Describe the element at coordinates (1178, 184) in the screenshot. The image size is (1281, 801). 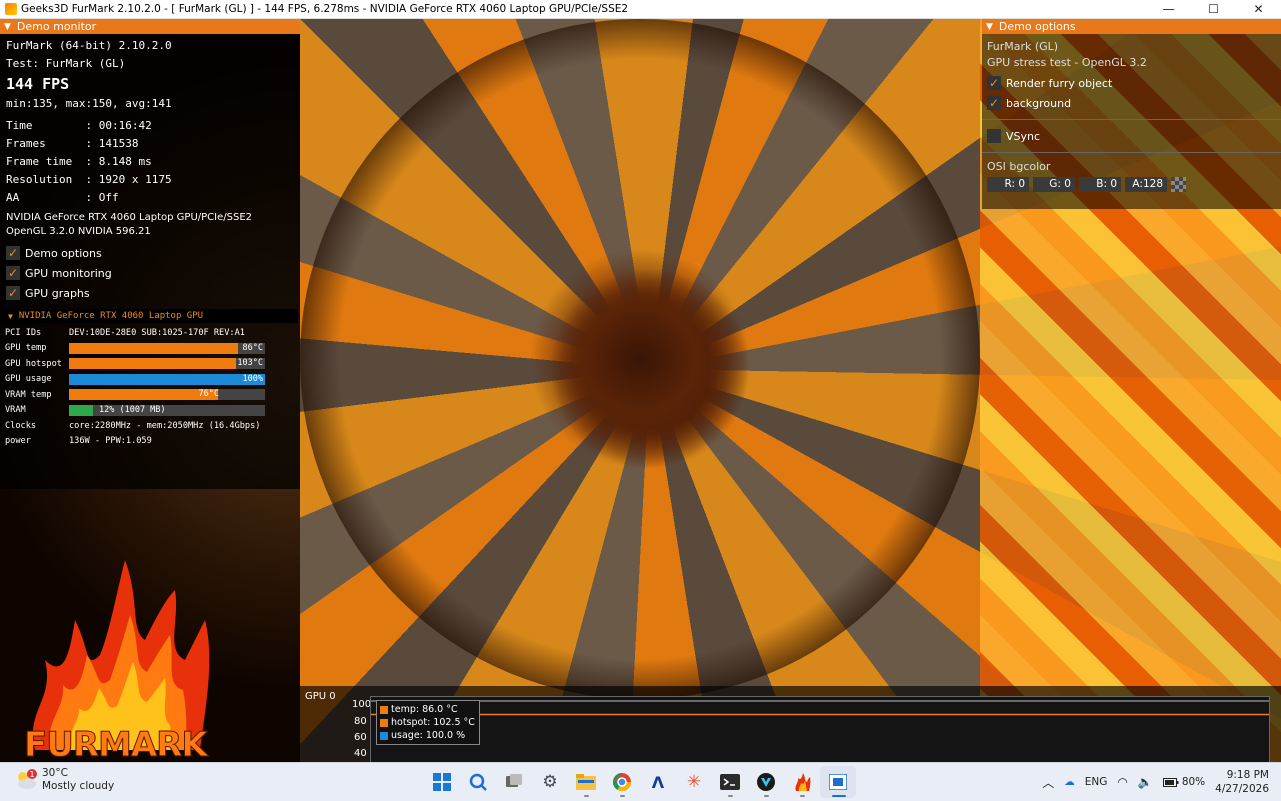
I see `color-swatch` at that location.